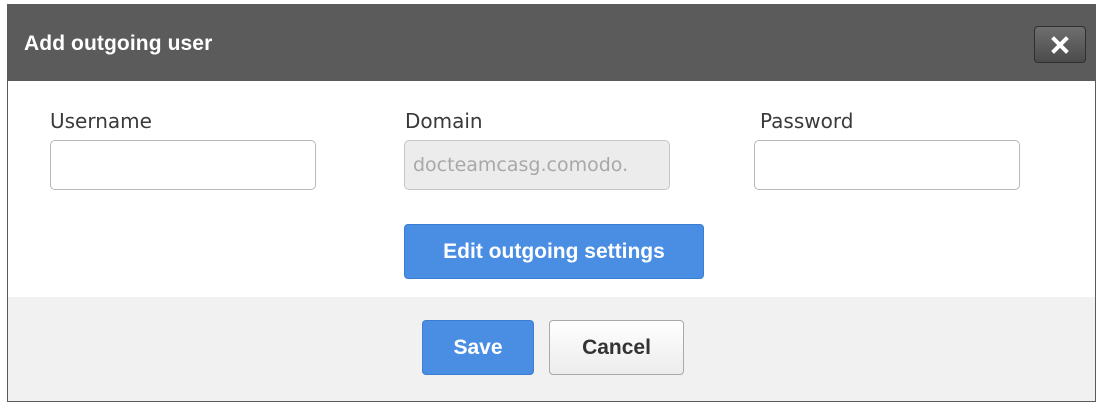 This screenshot has width=1099, height=405. Describe the element at coordinates (616, 347) in the screenshot. I see `cancel-button: Cancel` at that location.